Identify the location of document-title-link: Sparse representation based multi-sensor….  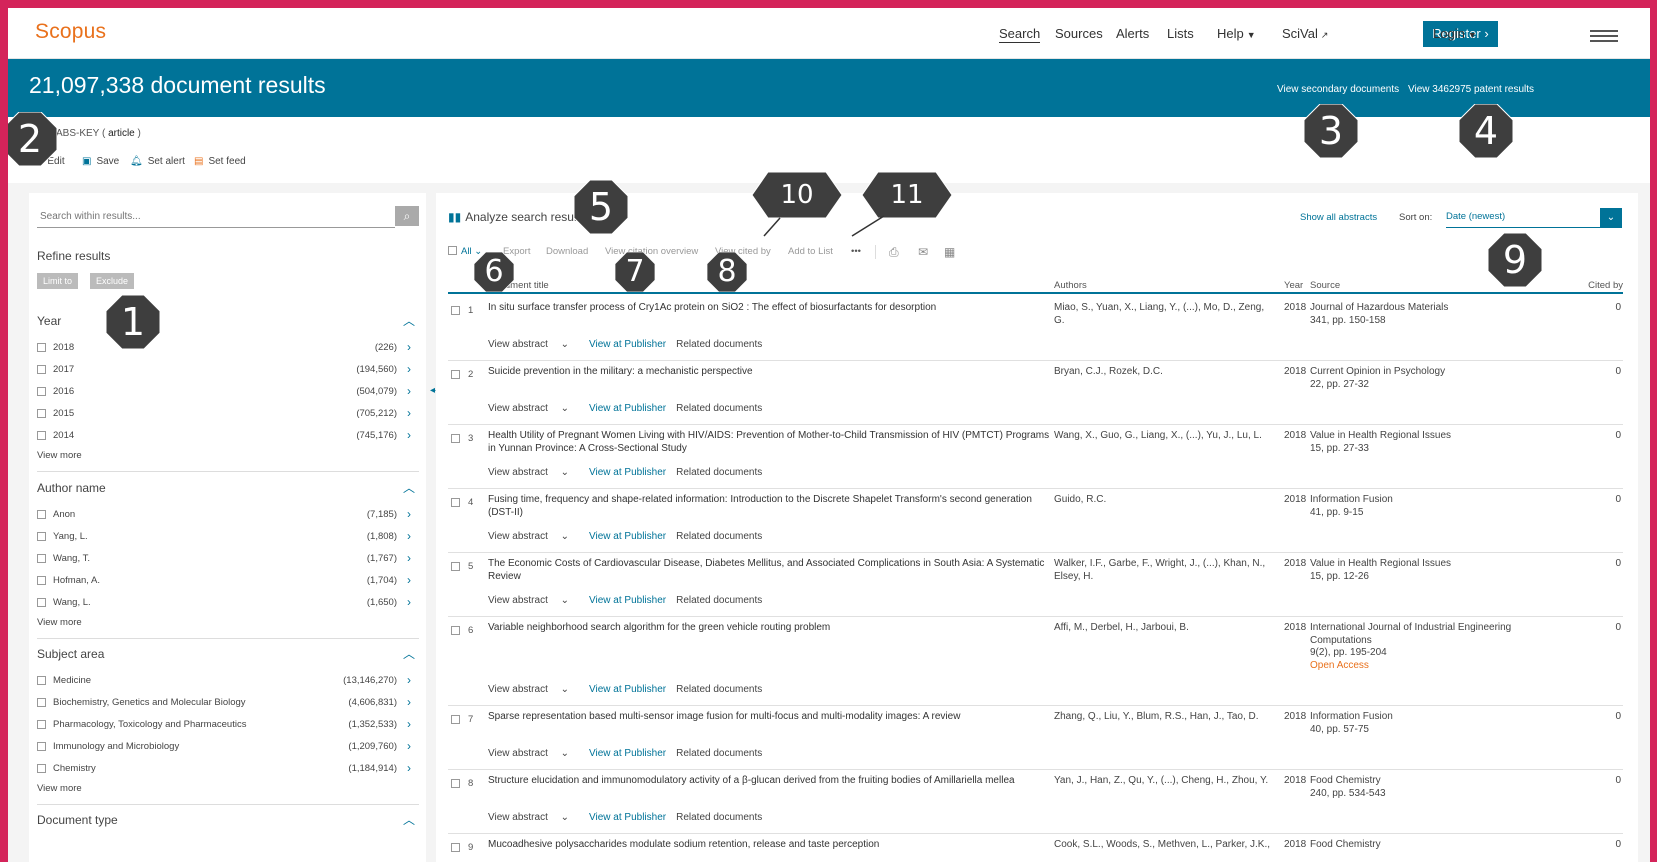
(773, 717).